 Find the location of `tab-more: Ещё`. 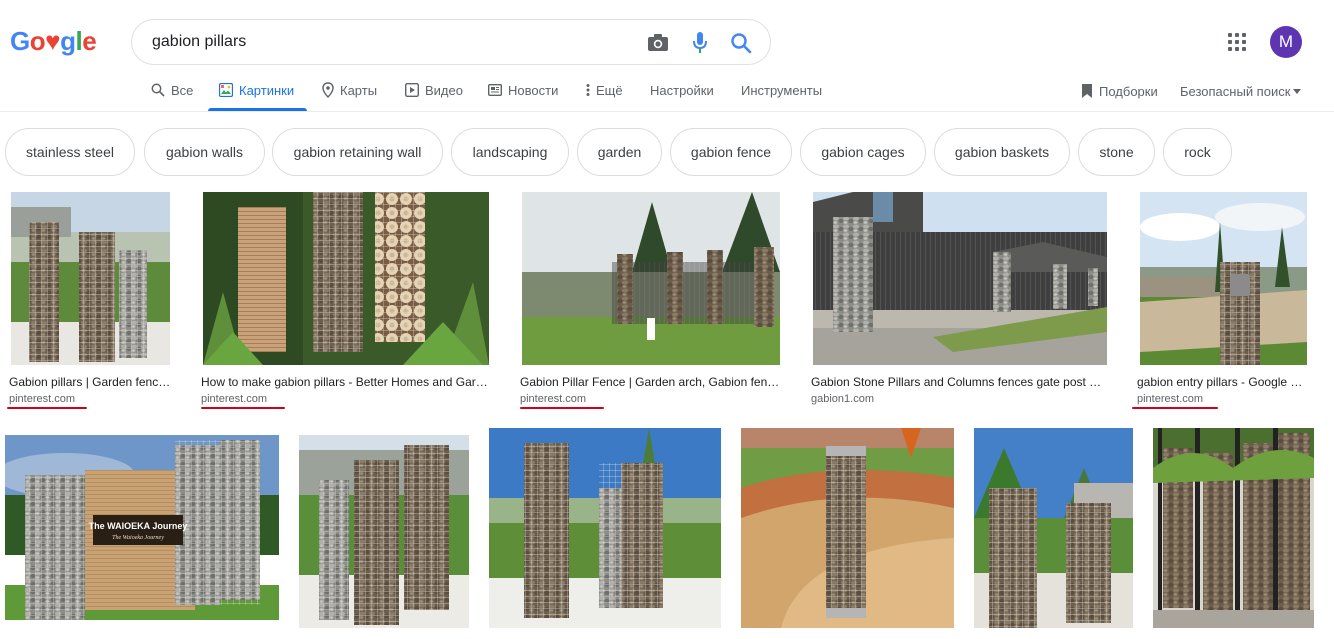

tab-more: Ещё is located at coordinates (604, 90).